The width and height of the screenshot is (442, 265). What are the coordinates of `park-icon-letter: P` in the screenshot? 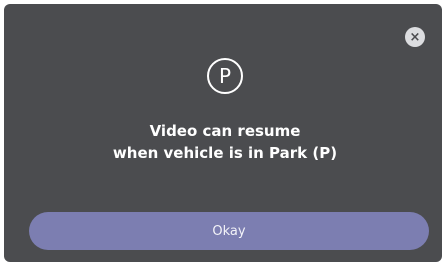 It's located at (225, 76).